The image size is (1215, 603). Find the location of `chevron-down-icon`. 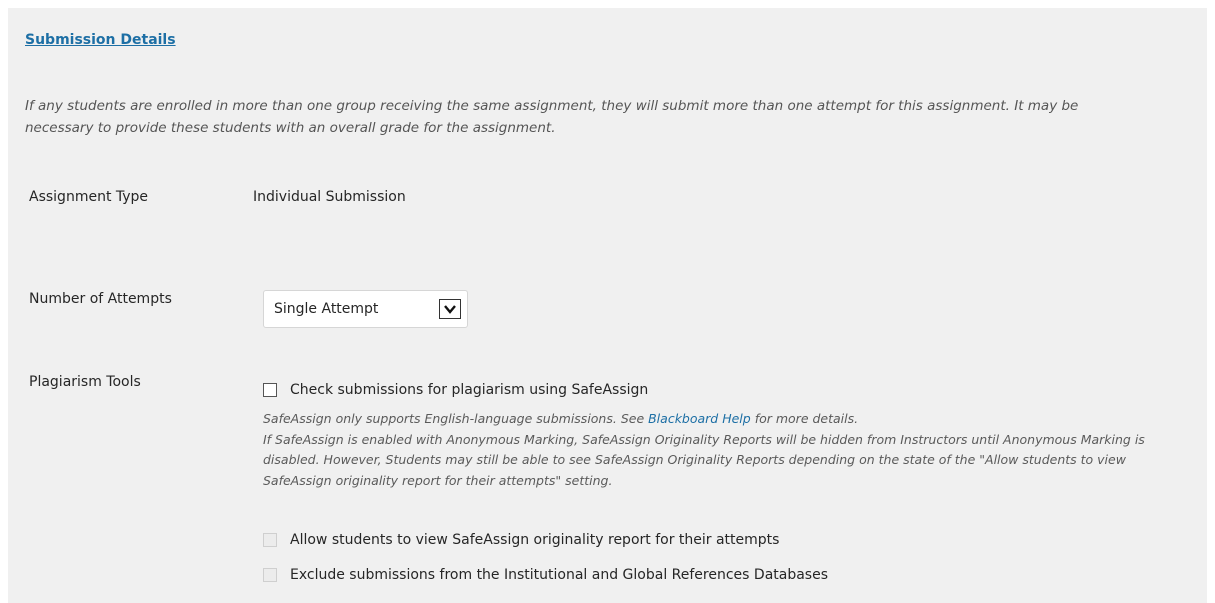

chevron-down-icon is located at coordinates (450, 309).